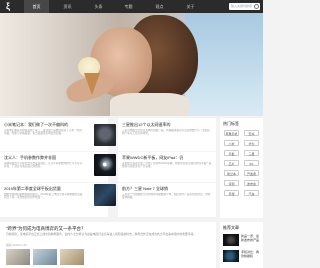 Image resolution: width=320 pixels, height=268 pixels. What do you see at coordinates (44, 124) in the screenshot?
I see `article-title: 小米笔记本：我们做了一次不偏科的` at bounding box center [44, 124].